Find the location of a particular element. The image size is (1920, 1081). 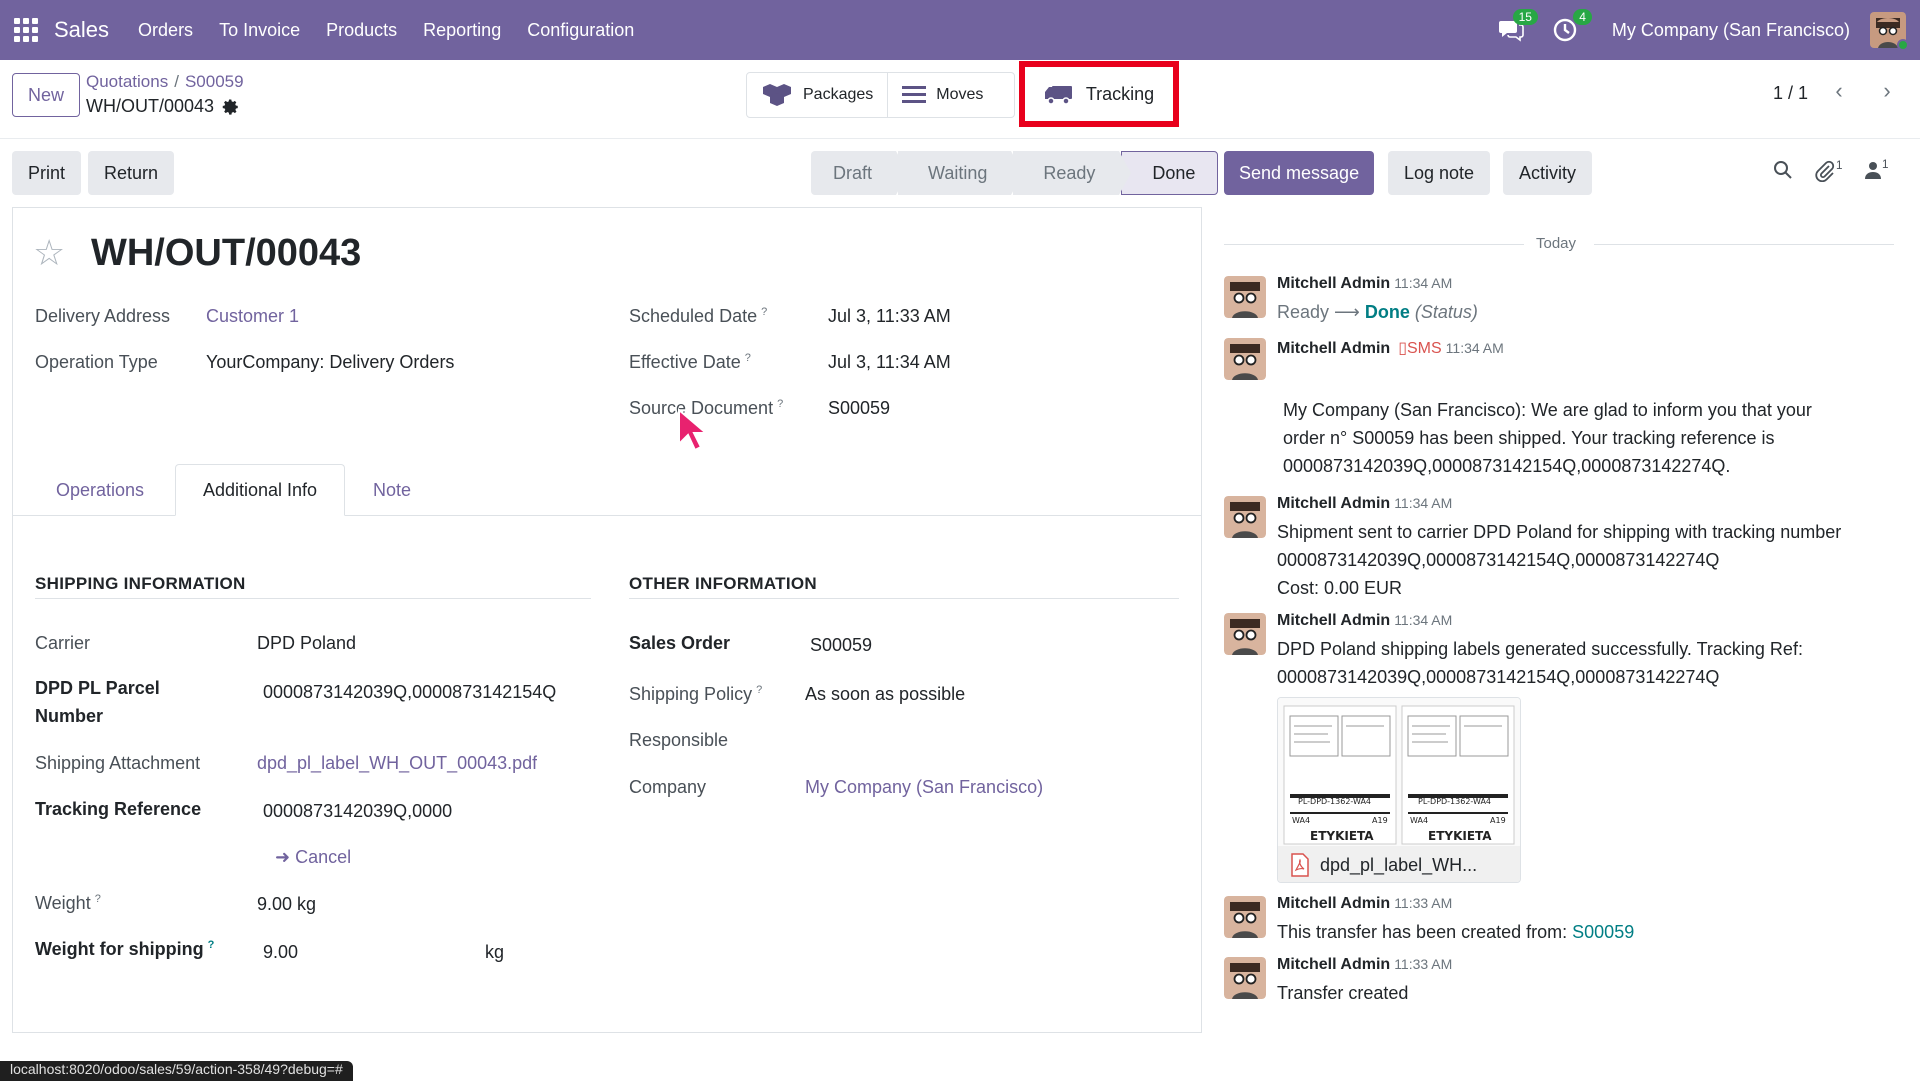

weight-shipping-unit: kg is located at coordinates (495, 952).